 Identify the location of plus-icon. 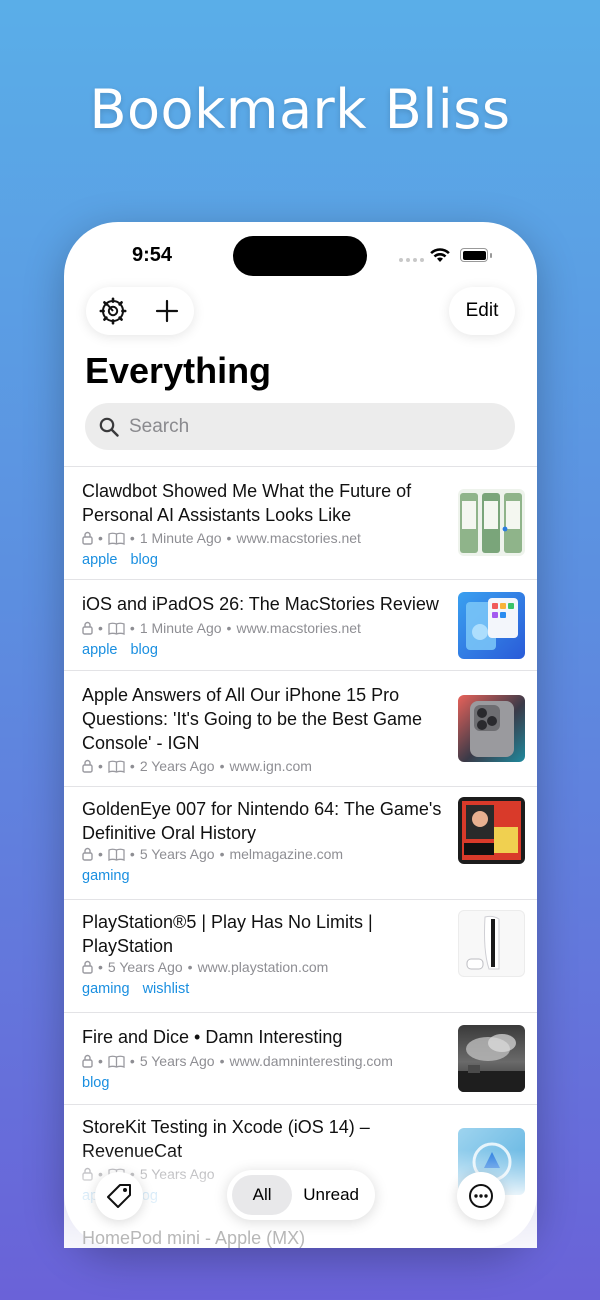
(167, 311).